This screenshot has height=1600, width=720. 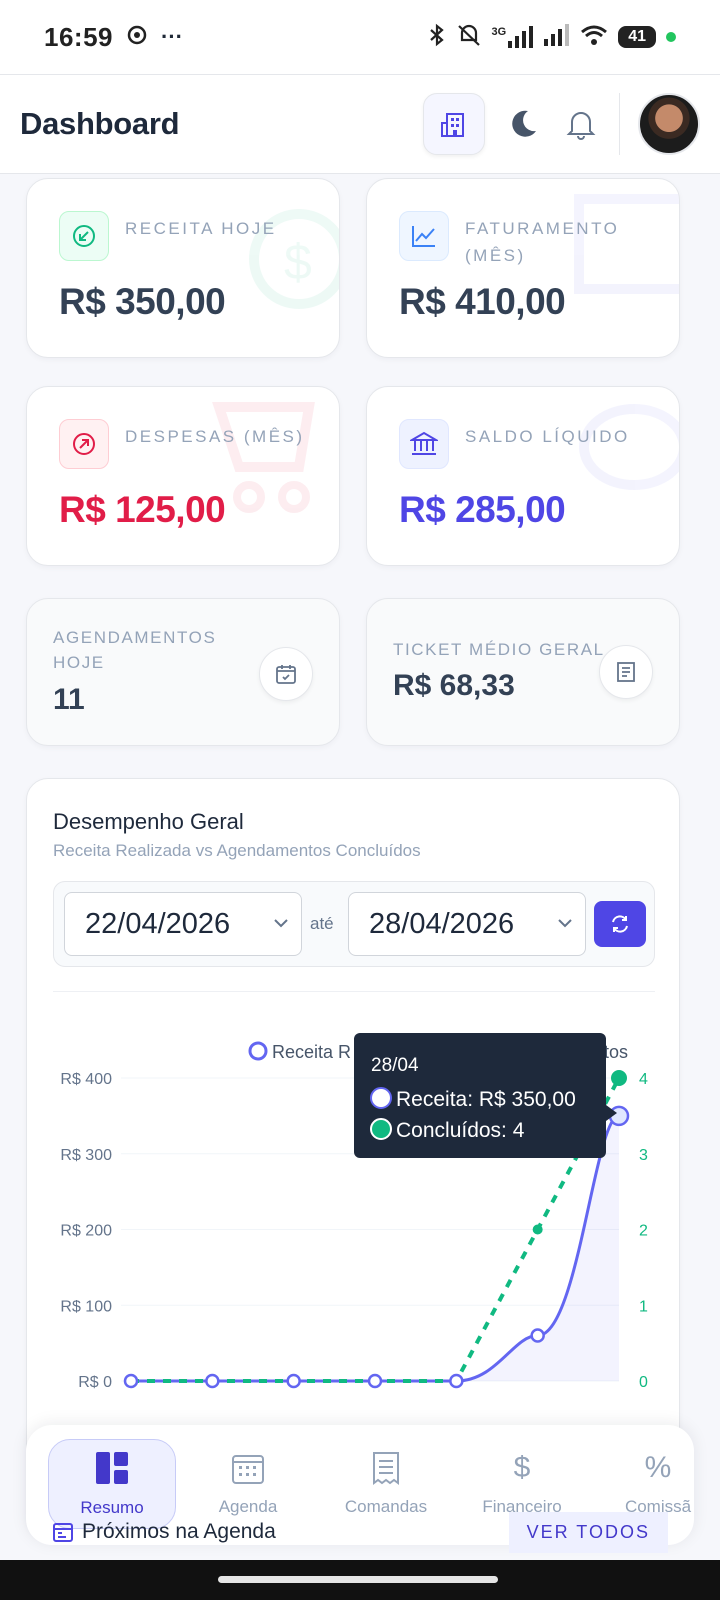 I want to click on nav-resumo: Resumo, so click(x=112, y=1484).